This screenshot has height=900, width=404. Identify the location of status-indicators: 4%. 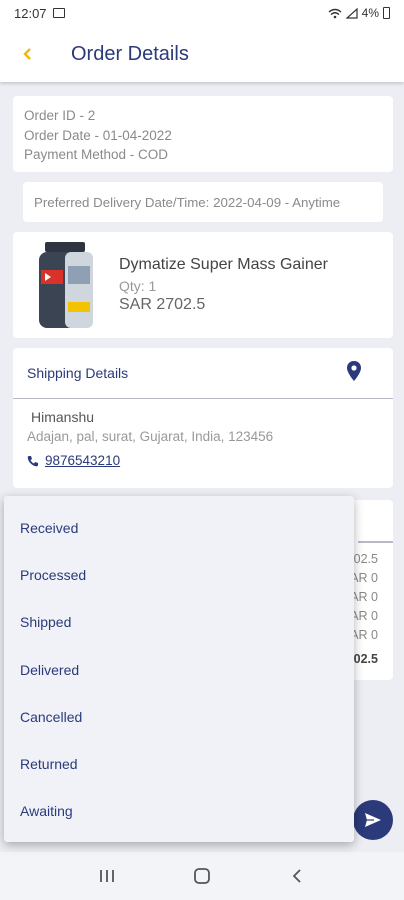
(359, 13).